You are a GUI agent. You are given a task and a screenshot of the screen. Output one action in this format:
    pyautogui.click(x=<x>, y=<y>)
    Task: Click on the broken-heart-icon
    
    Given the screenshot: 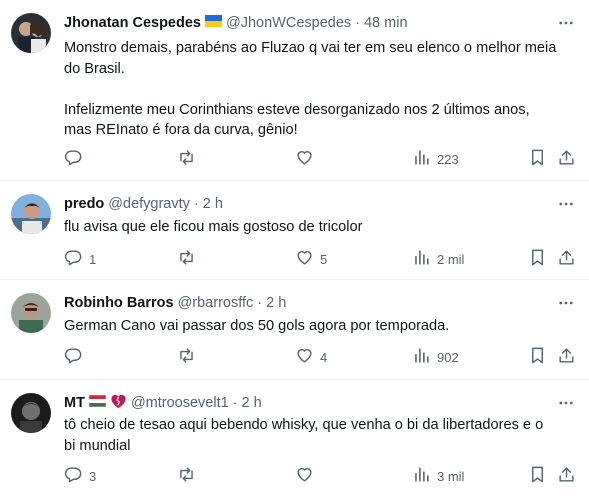 What is the action you would take?
    pyautogui.click(x=118, y=403)
    